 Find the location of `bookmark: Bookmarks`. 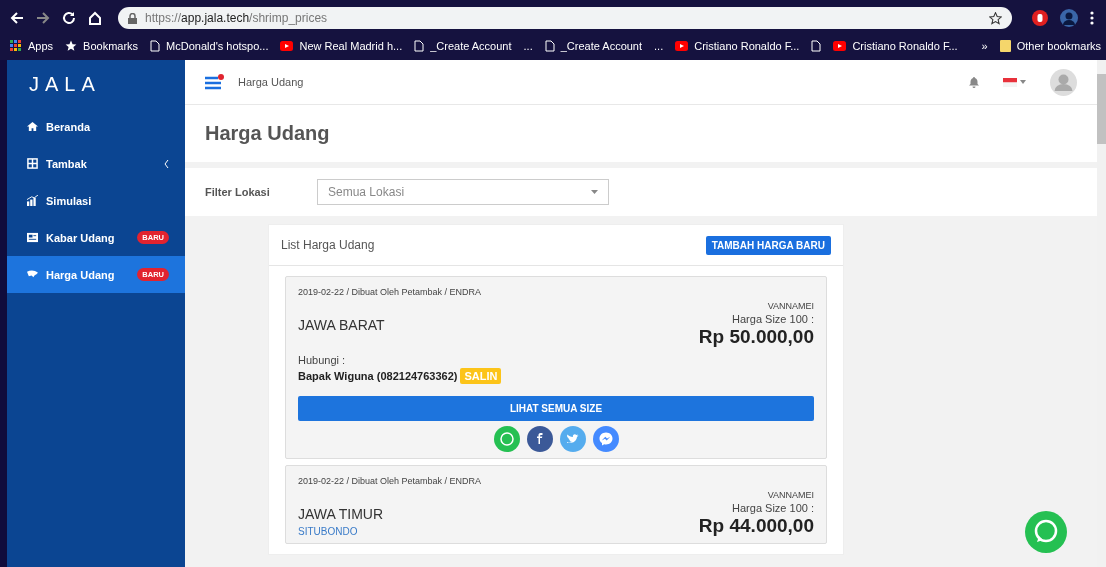

bookmark: Bookmarks is located at coordinates (111, 46).